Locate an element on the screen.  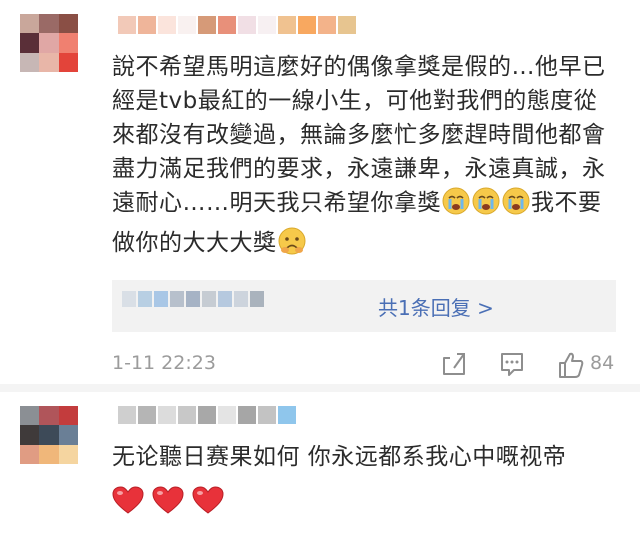
like-count: 84 is located at coordinates (602, 363).